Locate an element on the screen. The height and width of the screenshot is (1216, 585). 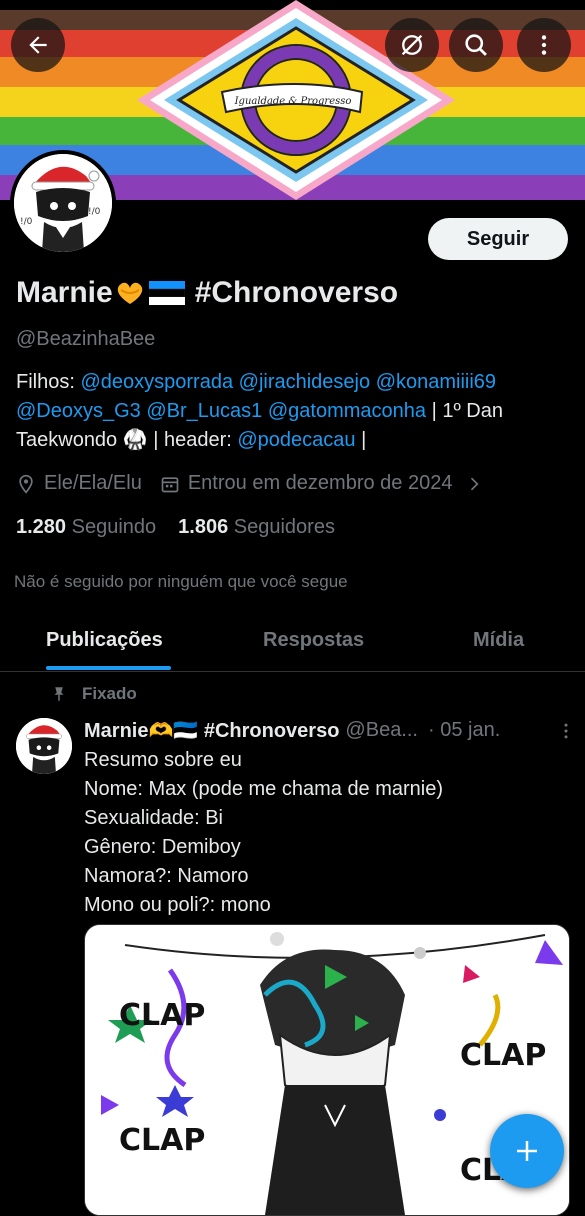
post-line: Namora?: Namoro is located at coordinates (166, 876).